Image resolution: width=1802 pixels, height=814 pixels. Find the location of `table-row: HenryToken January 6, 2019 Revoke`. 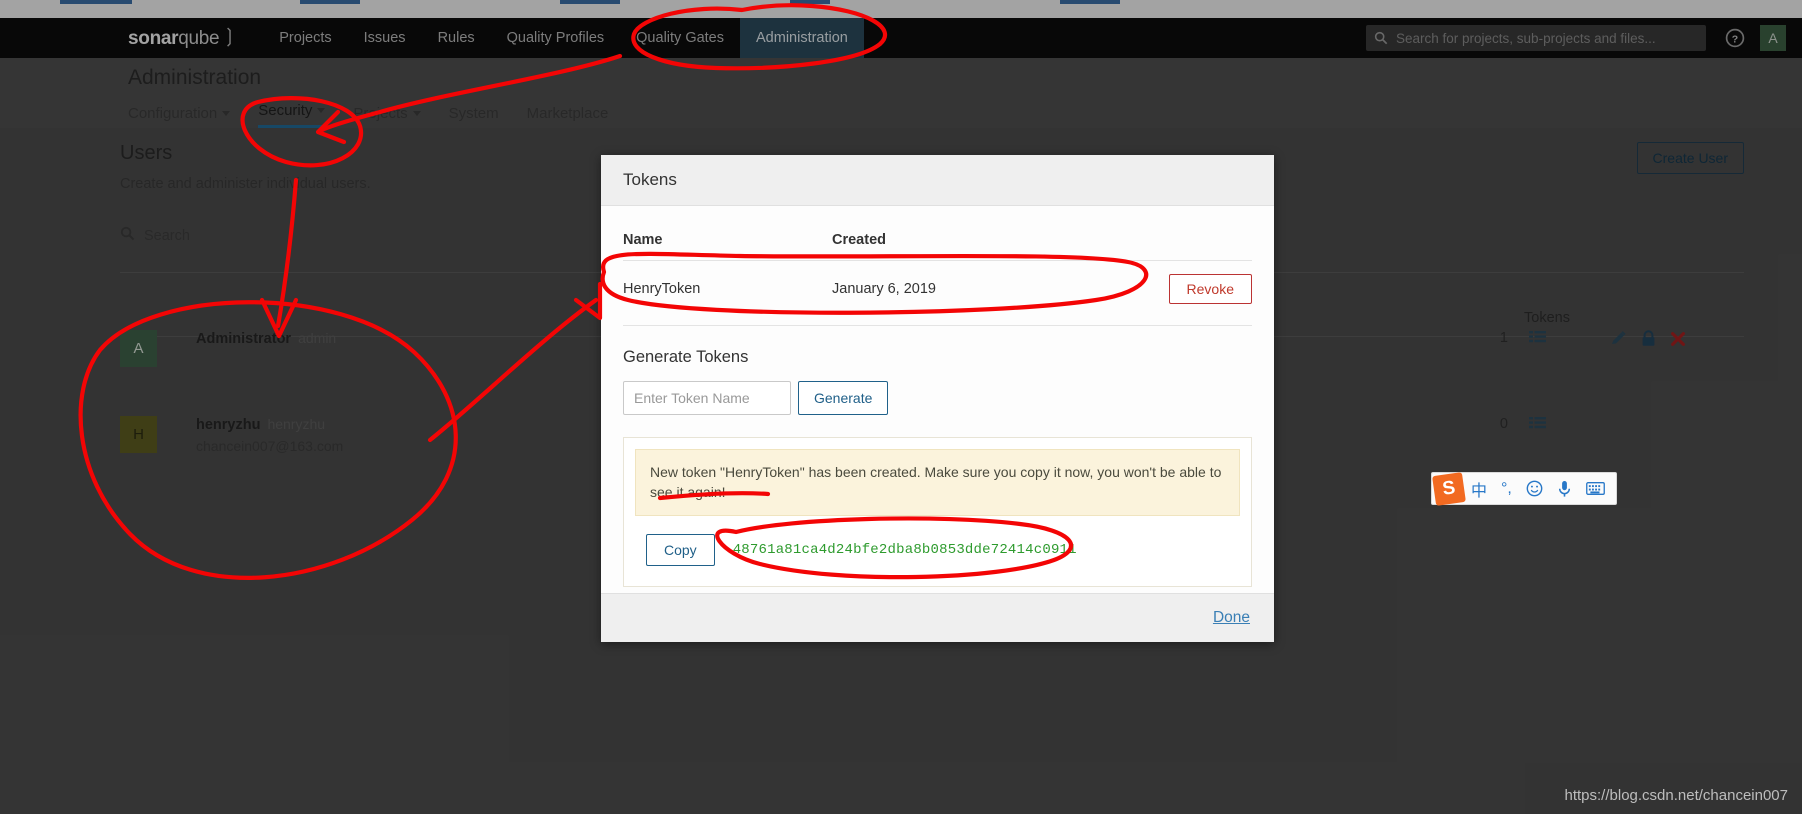

table-row: HenryToken January 6, 2019 Revoke is located at coordinates (937, 288).